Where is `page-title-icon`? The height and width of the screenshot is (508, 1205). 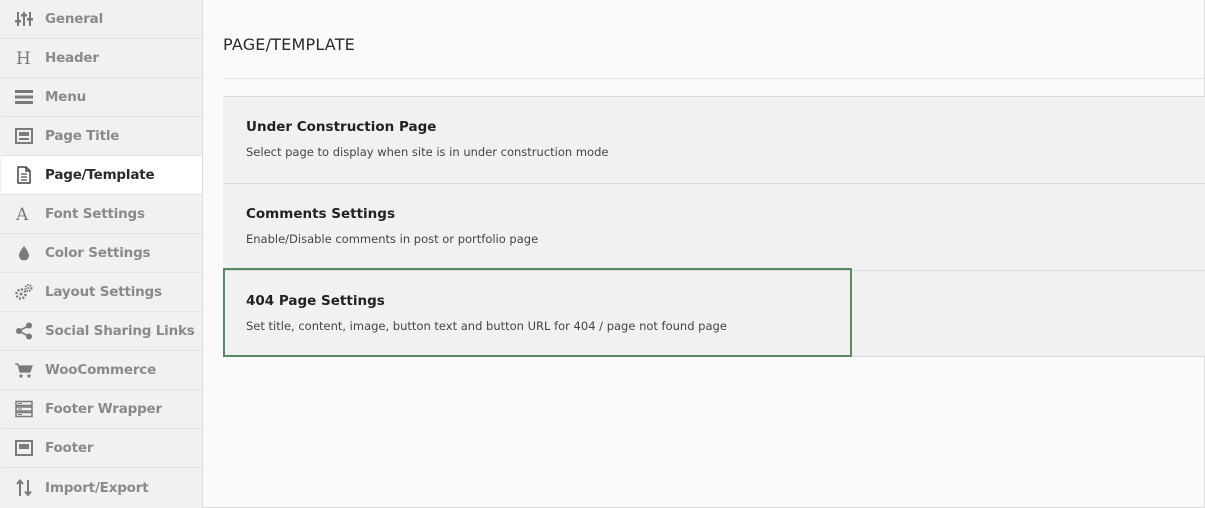
page-title-icon is located at coordinates (24, 136).